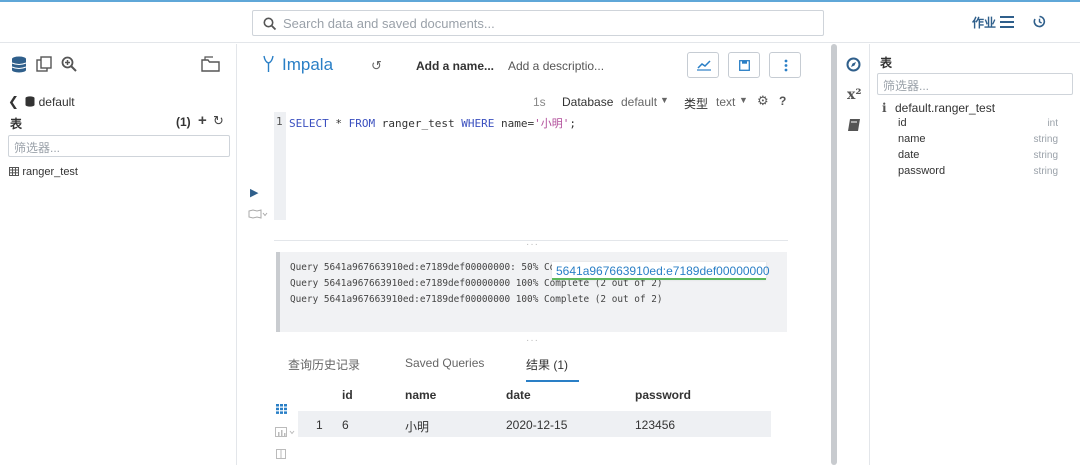  Describe the element at coordinates (30, 101) in the screenshot. I see `database-small-icon` at that location.